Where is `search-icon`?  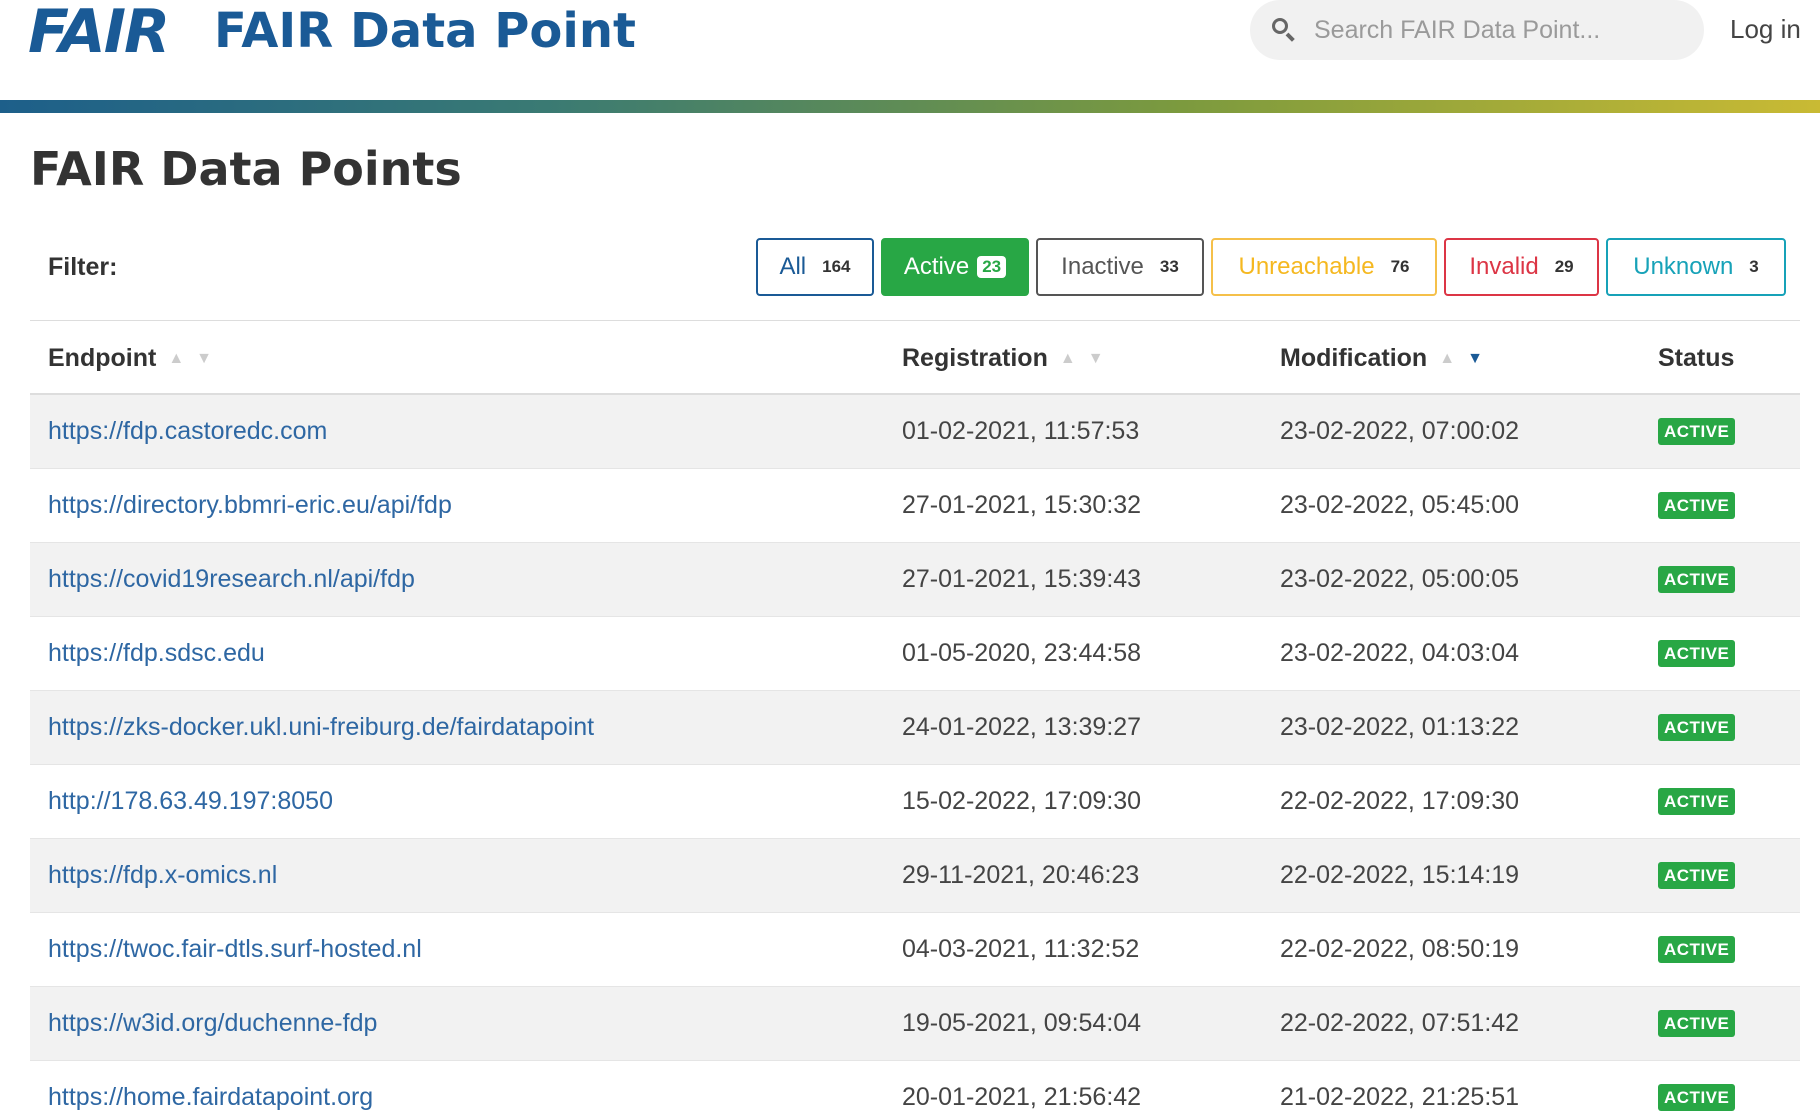 search-icon is located at coordinates (1284, 30).